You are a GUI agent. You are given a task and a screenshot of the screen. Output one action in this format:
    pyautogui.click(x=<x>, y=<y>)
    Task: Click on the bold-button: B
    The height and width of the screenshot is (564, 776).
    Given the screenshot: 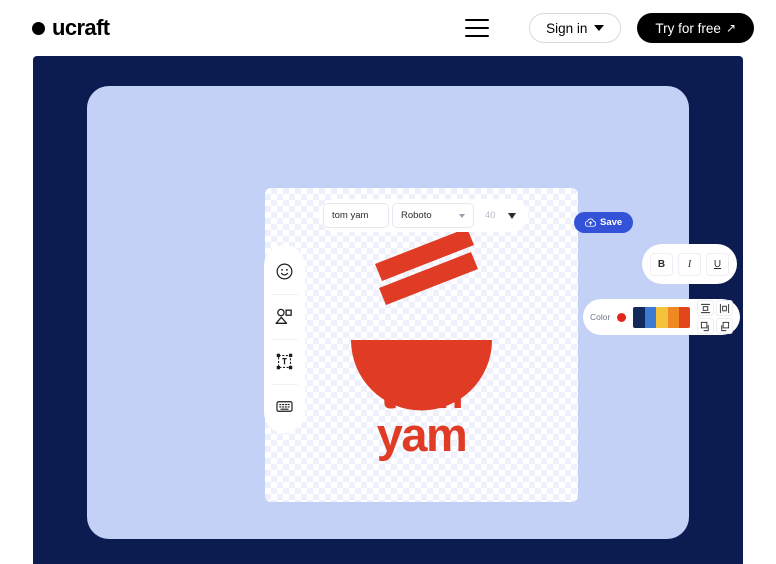 What is the action you would take?
    pyautogui.click(x=661, y=264)
    